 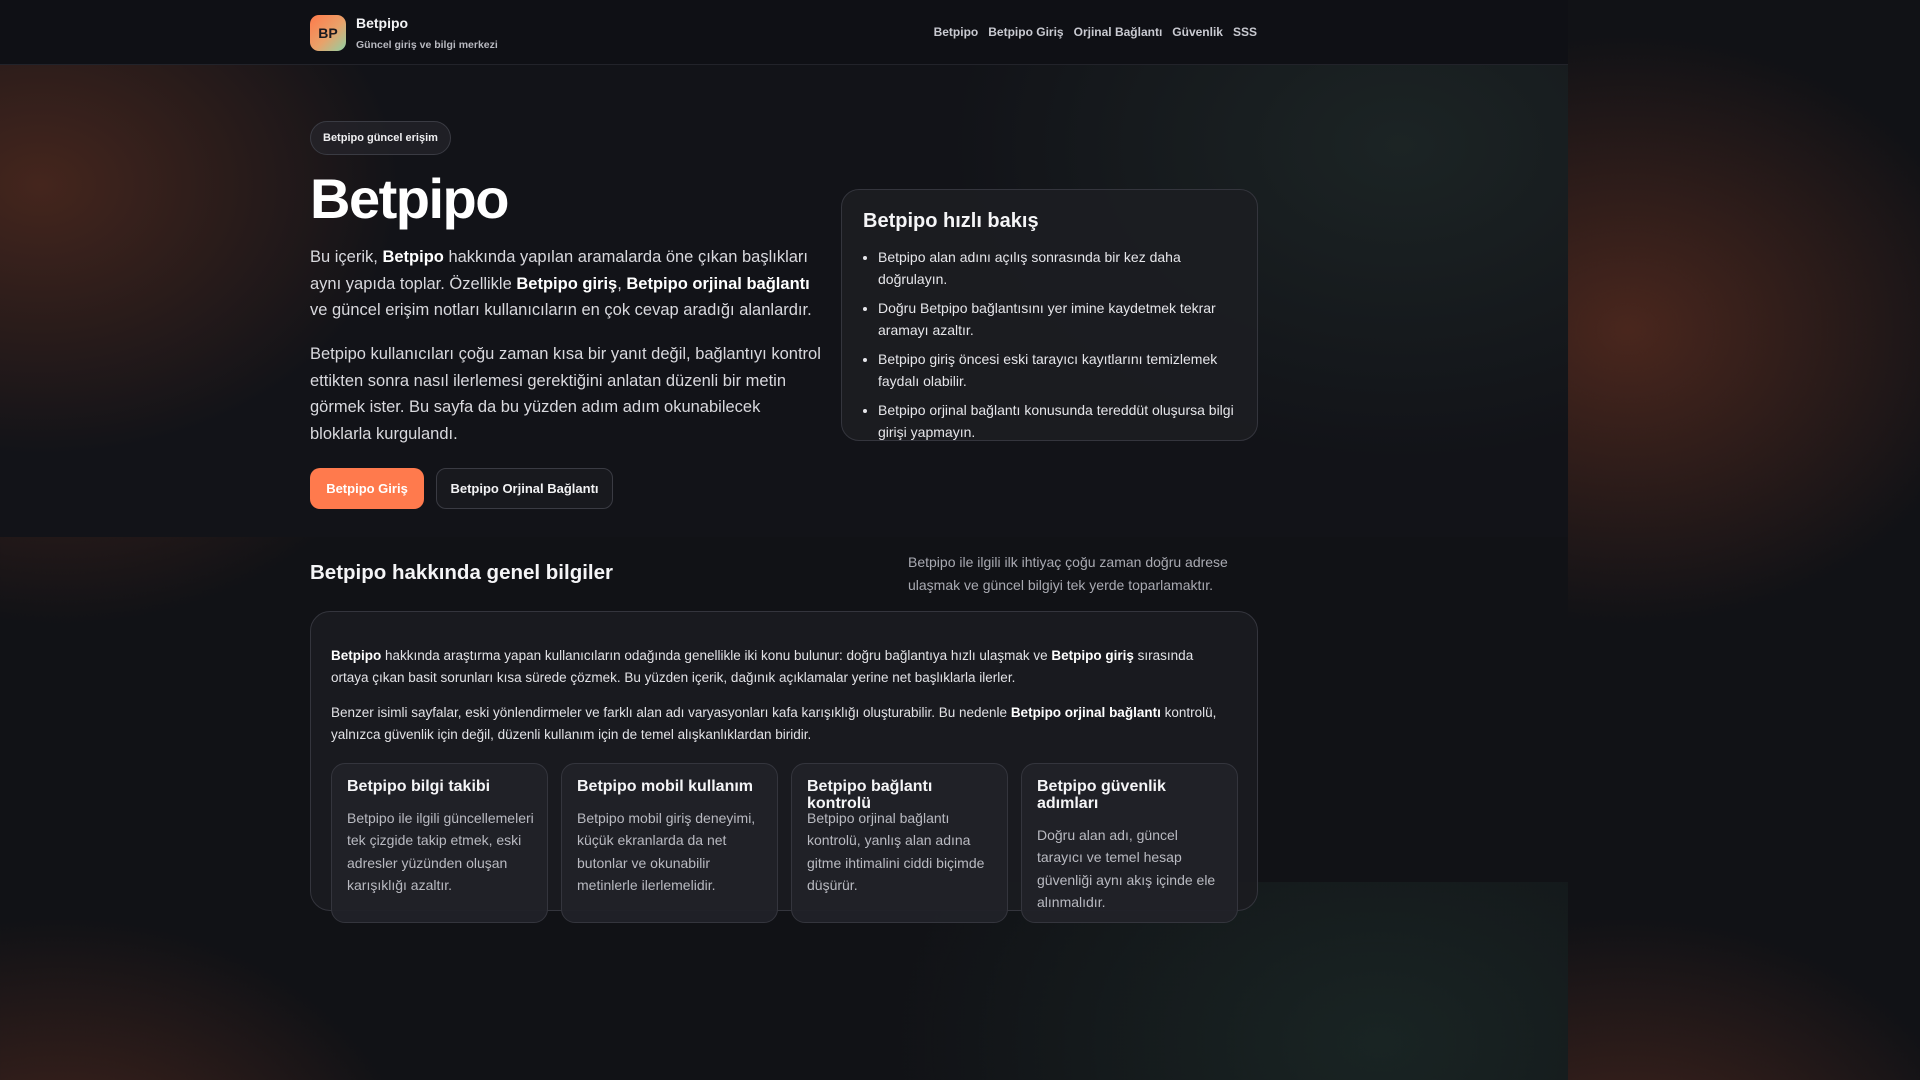 I want to click on hero-badge: Betpipo güncel erişim, so click(x=380, y=138).